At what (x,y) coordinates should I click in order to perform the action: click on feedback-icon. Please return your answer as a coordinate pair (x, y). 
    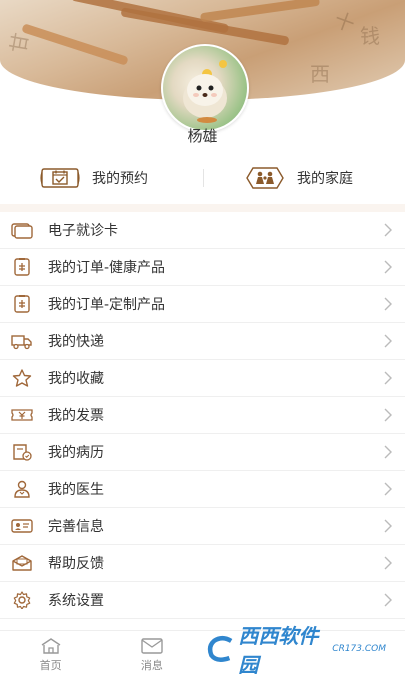
    Looking at the image, I should click on (22, 563).